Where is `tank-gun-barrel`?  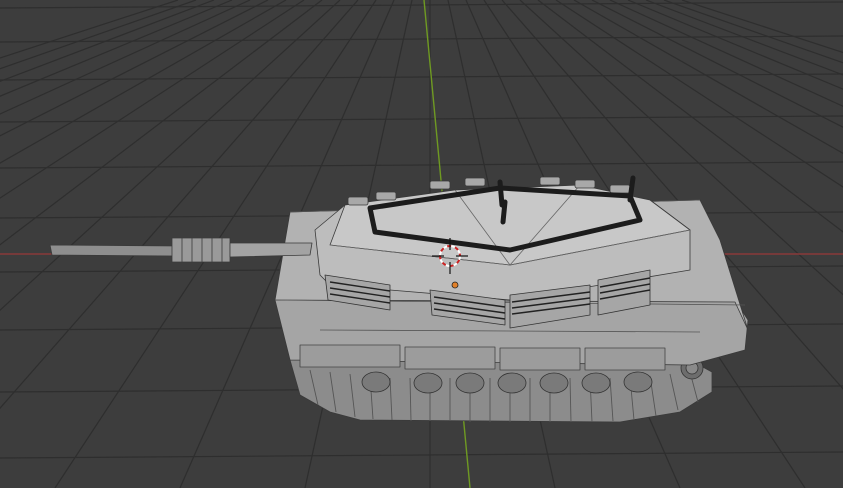
tank-gun-barrel is located at coordinates (181, 250).